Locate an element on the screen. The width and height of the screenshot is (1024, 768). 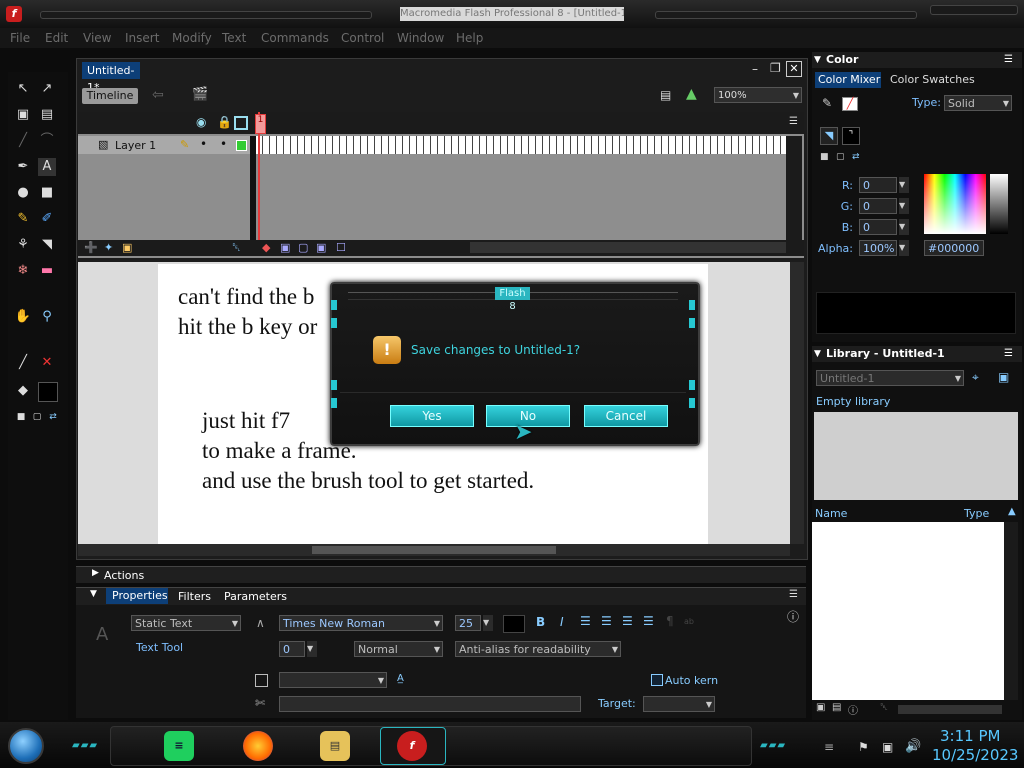
g-field: 0 is located at coordinates (878, 206).